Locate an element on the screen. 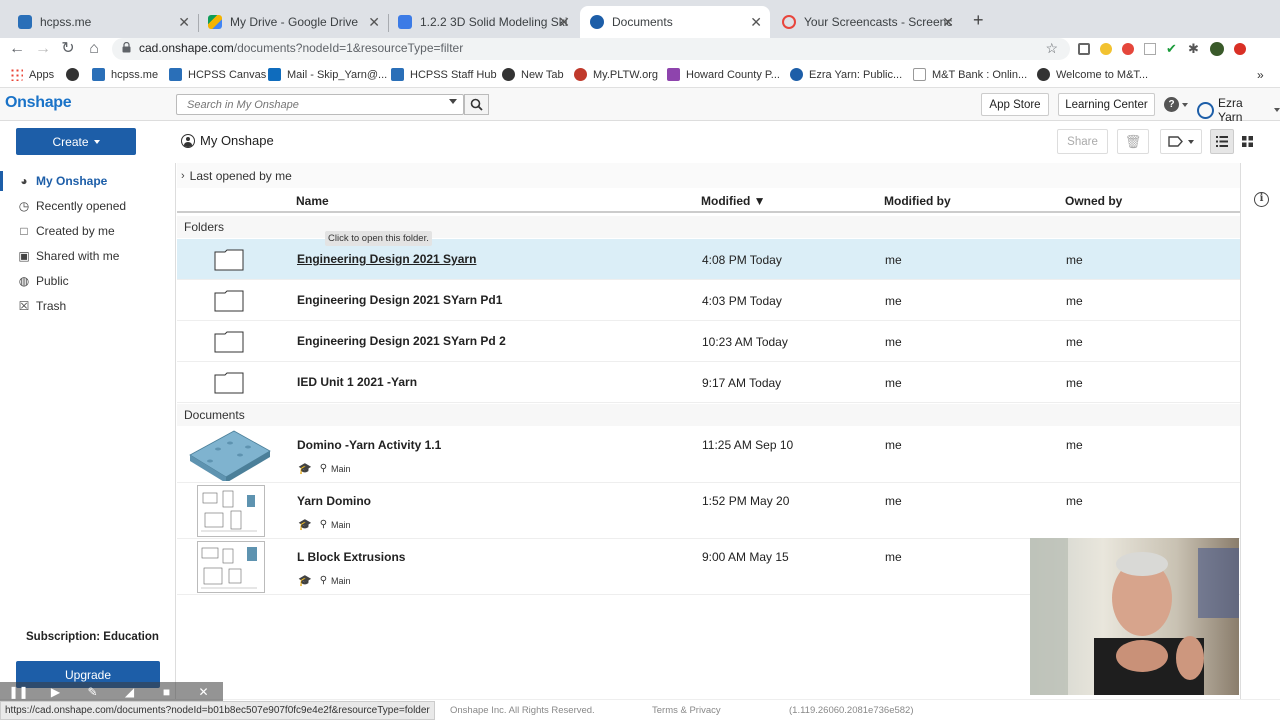  column-owned-by: Owned by is located at coordinates (1093, 201).